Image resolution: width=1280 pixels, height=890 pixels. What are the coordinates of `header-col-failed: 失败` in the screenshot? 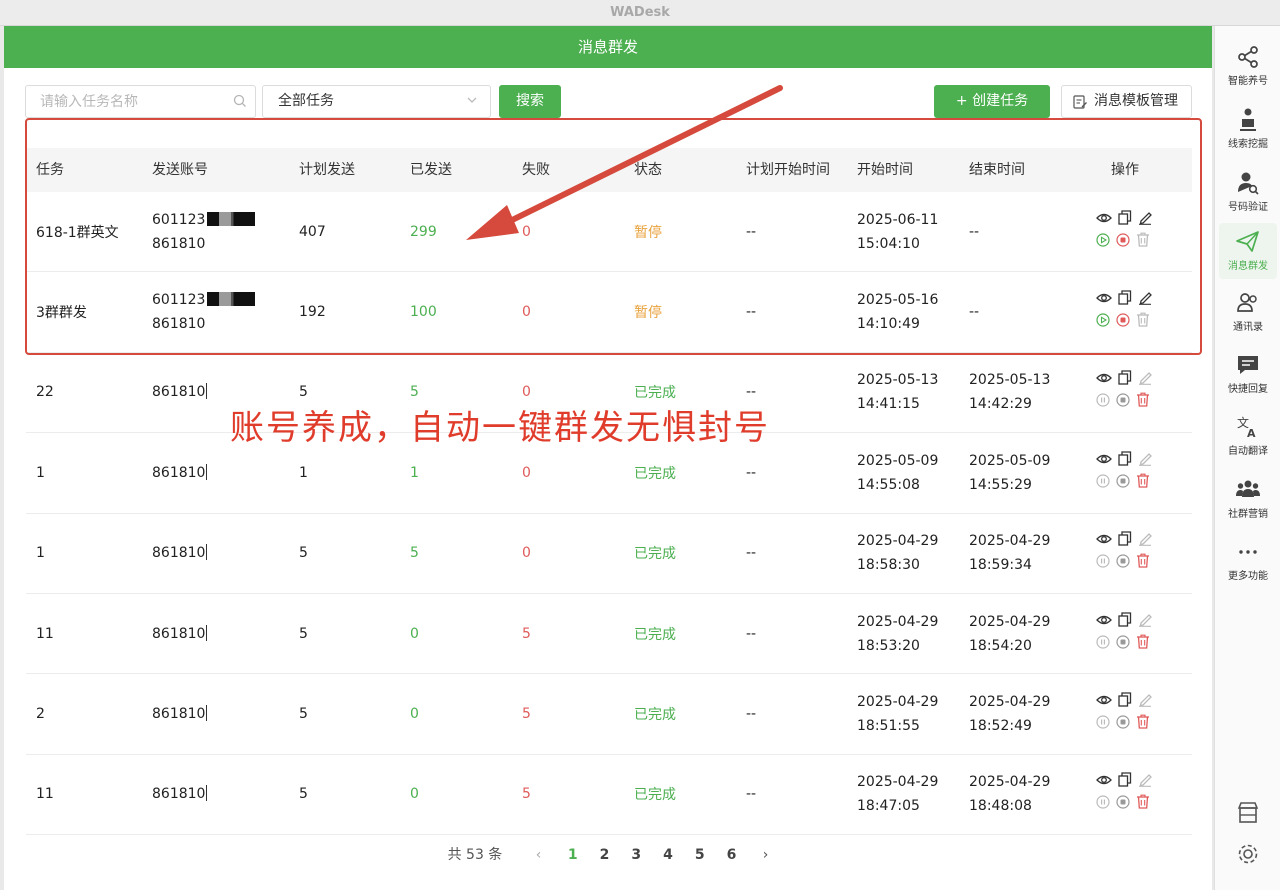 It's located at (536, 170).